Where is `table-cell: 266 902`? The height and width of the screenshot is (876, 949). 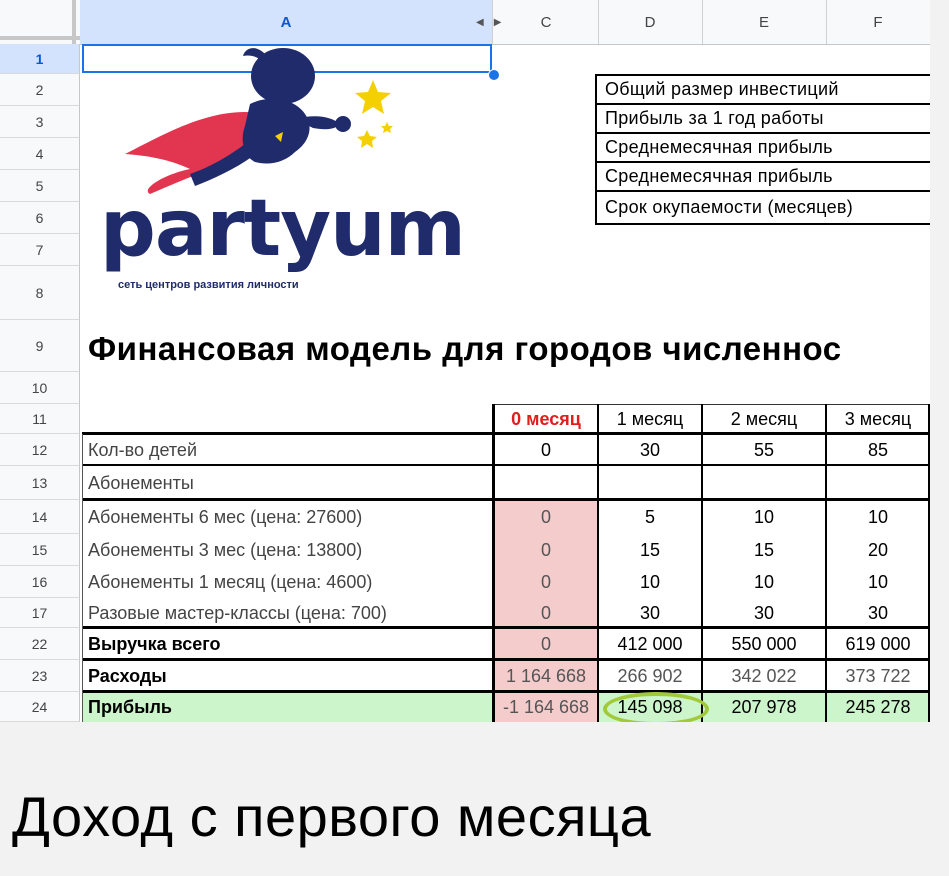 table-cell: 266 902 is located at coordinates (650, 676).